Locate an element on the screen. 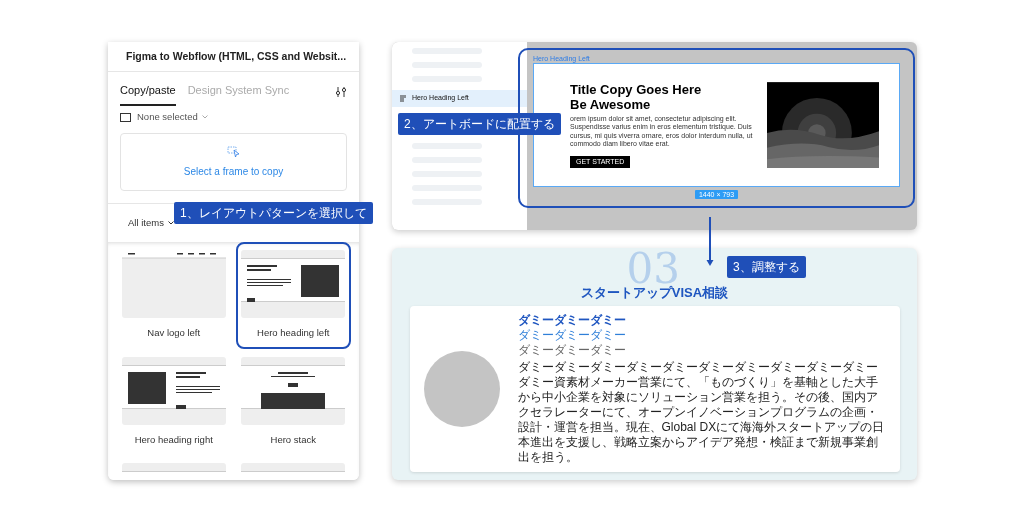 Image resolution: width=1024 pixels, height=522 pixels. profile-role: ダミーダミーダミー is located at coordinates (572, 350).